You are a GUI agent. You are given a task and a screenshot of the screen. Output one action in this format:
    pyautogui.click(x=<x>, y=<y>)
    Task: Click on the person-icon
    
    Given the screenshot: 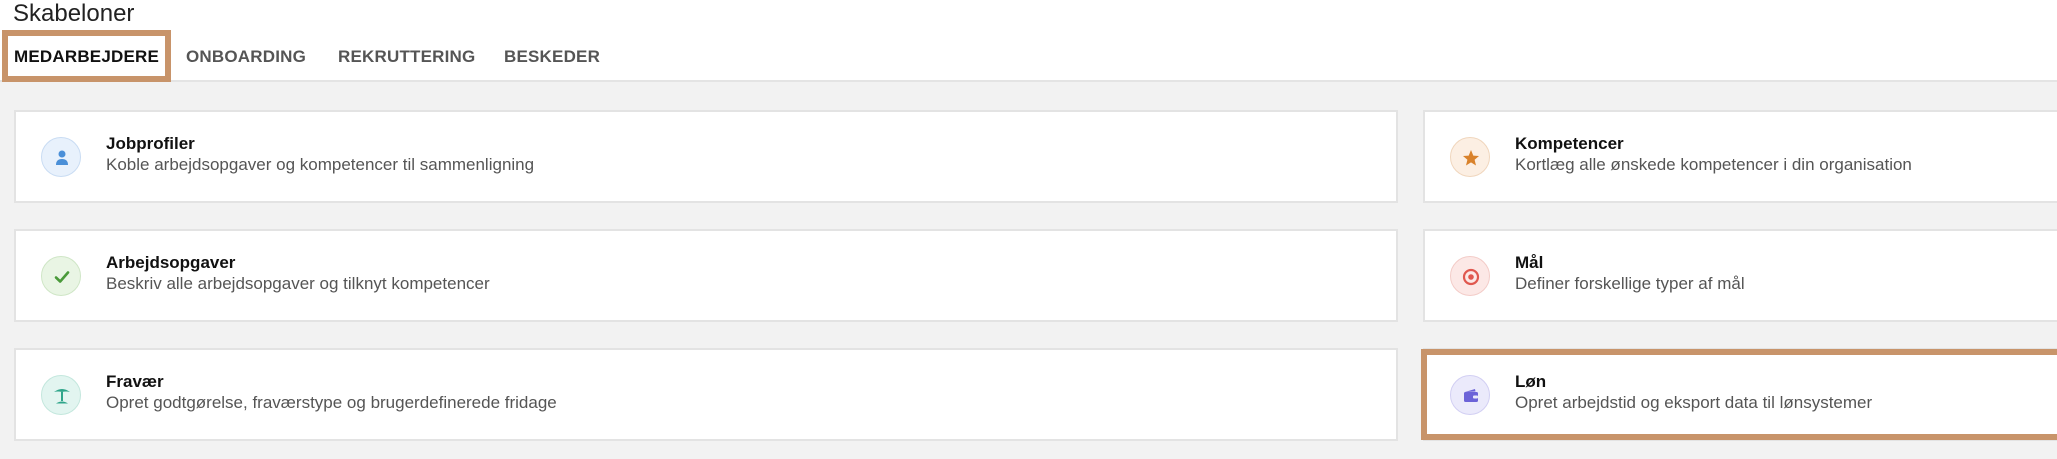 What is the action you would take?
    pyautogui.click(x=61, y=157)
    